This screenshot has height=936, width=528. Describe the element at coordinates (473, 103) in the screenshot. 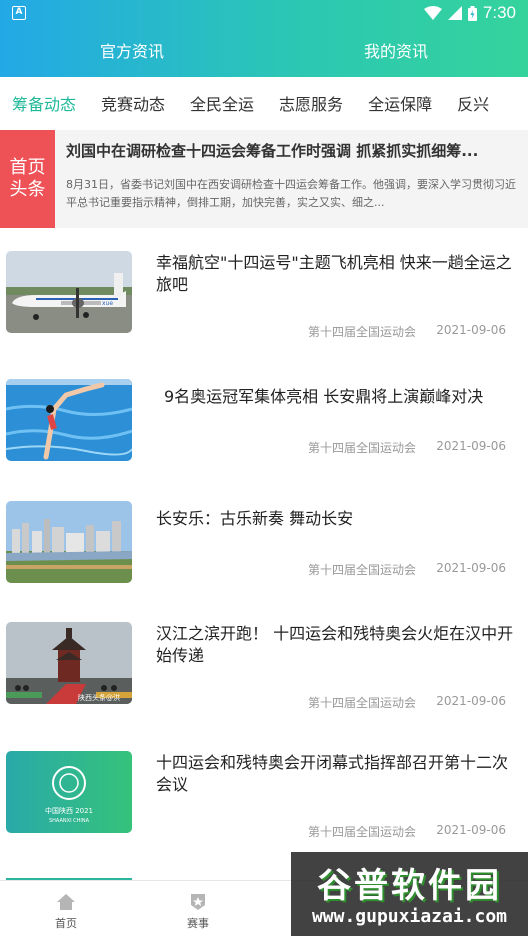

I see `tab-anti-doping: 反兴` at that location.